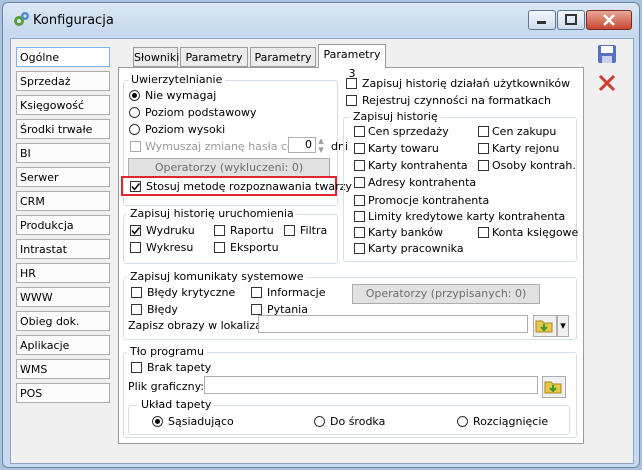 Image resolution: width=642 pixels, height=470 pixels. Describe the element at coordinates (535, 232) in the screenshot. I see `history-item-label: Konta księgowe` at that location.